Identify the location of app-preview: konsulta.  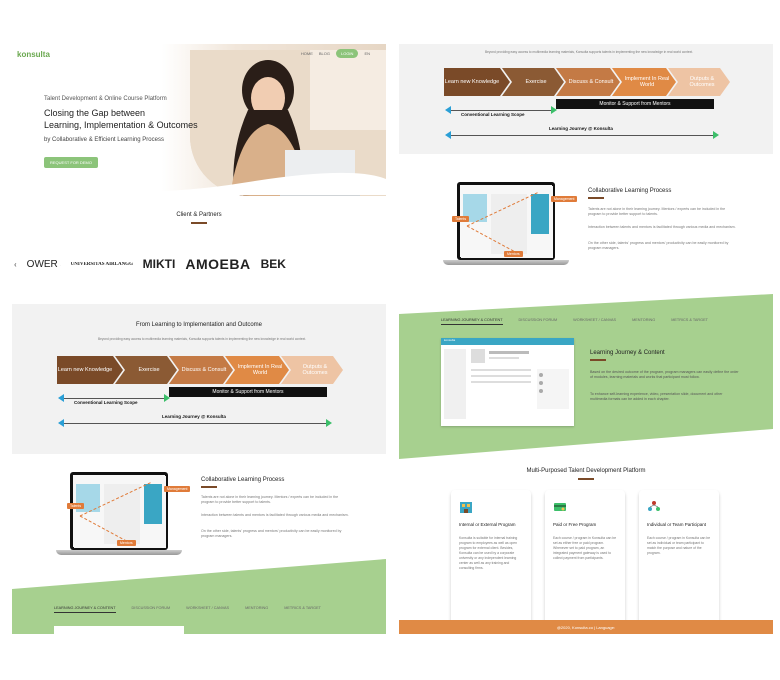
(507, 382).